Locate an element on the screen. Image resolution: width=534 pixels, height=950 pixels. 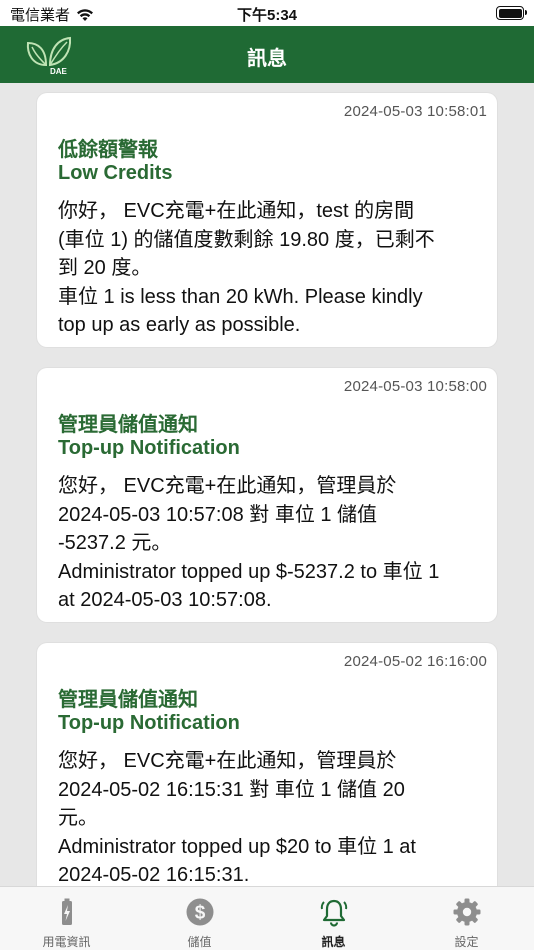
message-title-zh: 低餘額警報 is located at coordinates (108, 150).